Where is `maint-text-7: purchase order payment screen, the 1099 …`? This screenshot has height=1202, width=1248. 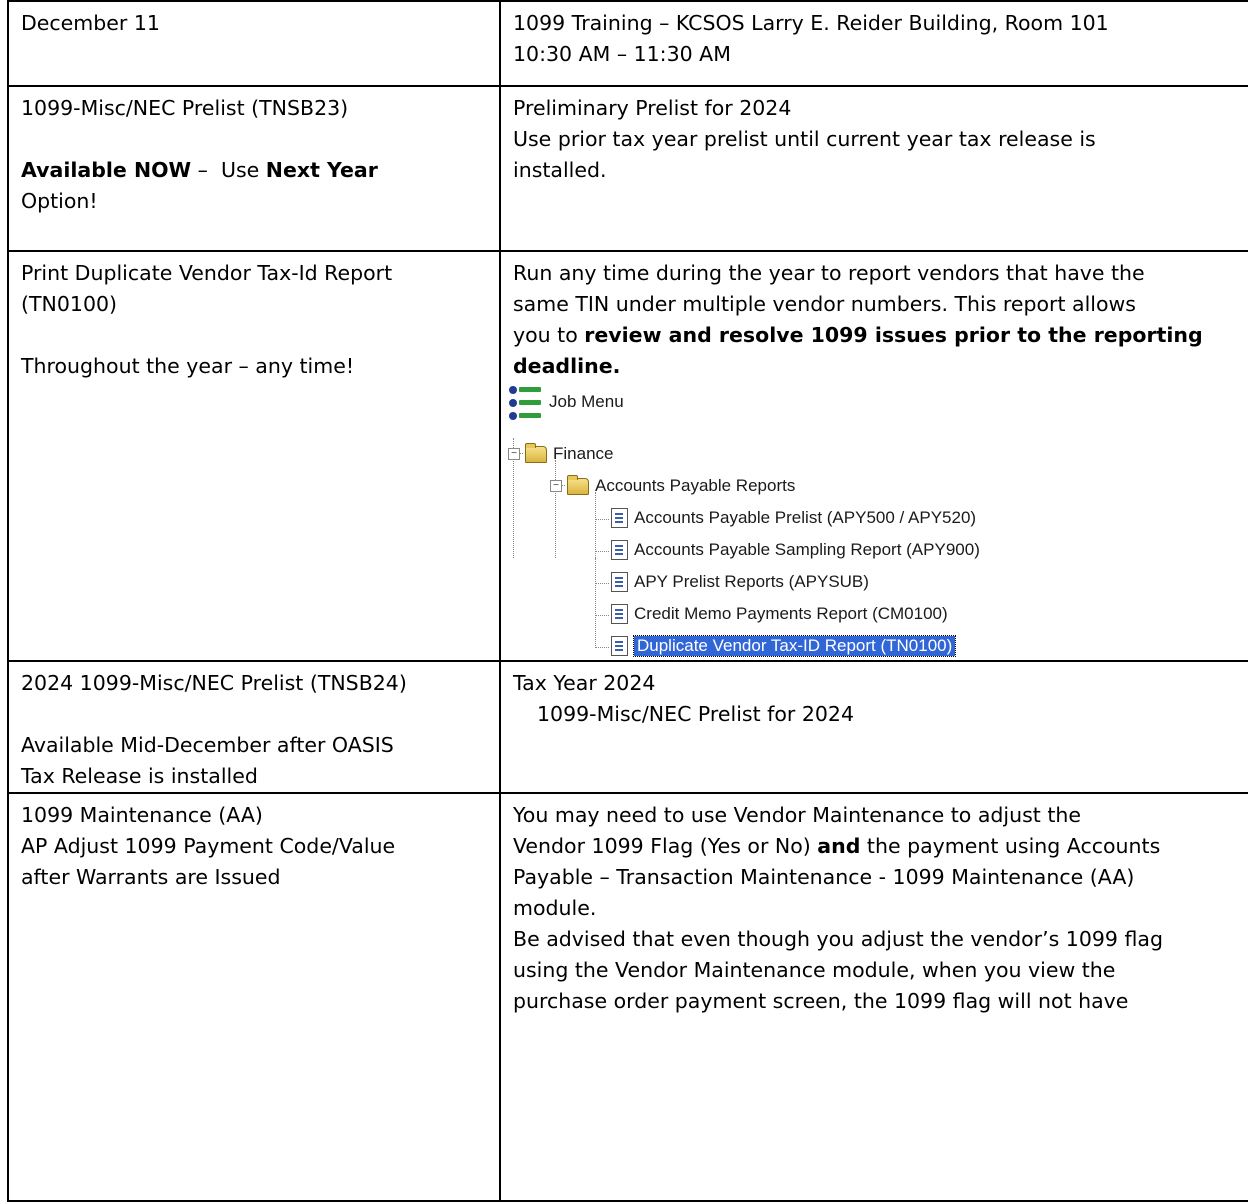
maint-text-7: purchase order payment screen, the 1099 … is located at coordinates (821, 1001).